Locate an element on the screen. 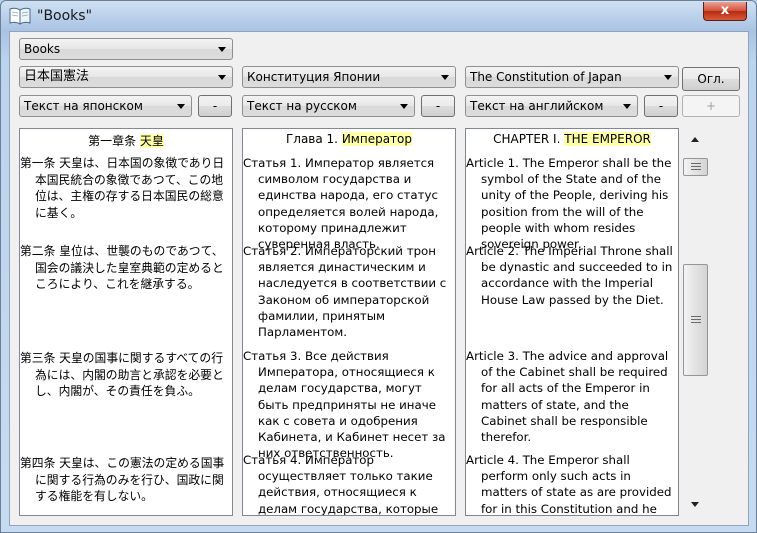 This screenshot has height=533, width=757. book-icon is located at coordinates (20, 16).